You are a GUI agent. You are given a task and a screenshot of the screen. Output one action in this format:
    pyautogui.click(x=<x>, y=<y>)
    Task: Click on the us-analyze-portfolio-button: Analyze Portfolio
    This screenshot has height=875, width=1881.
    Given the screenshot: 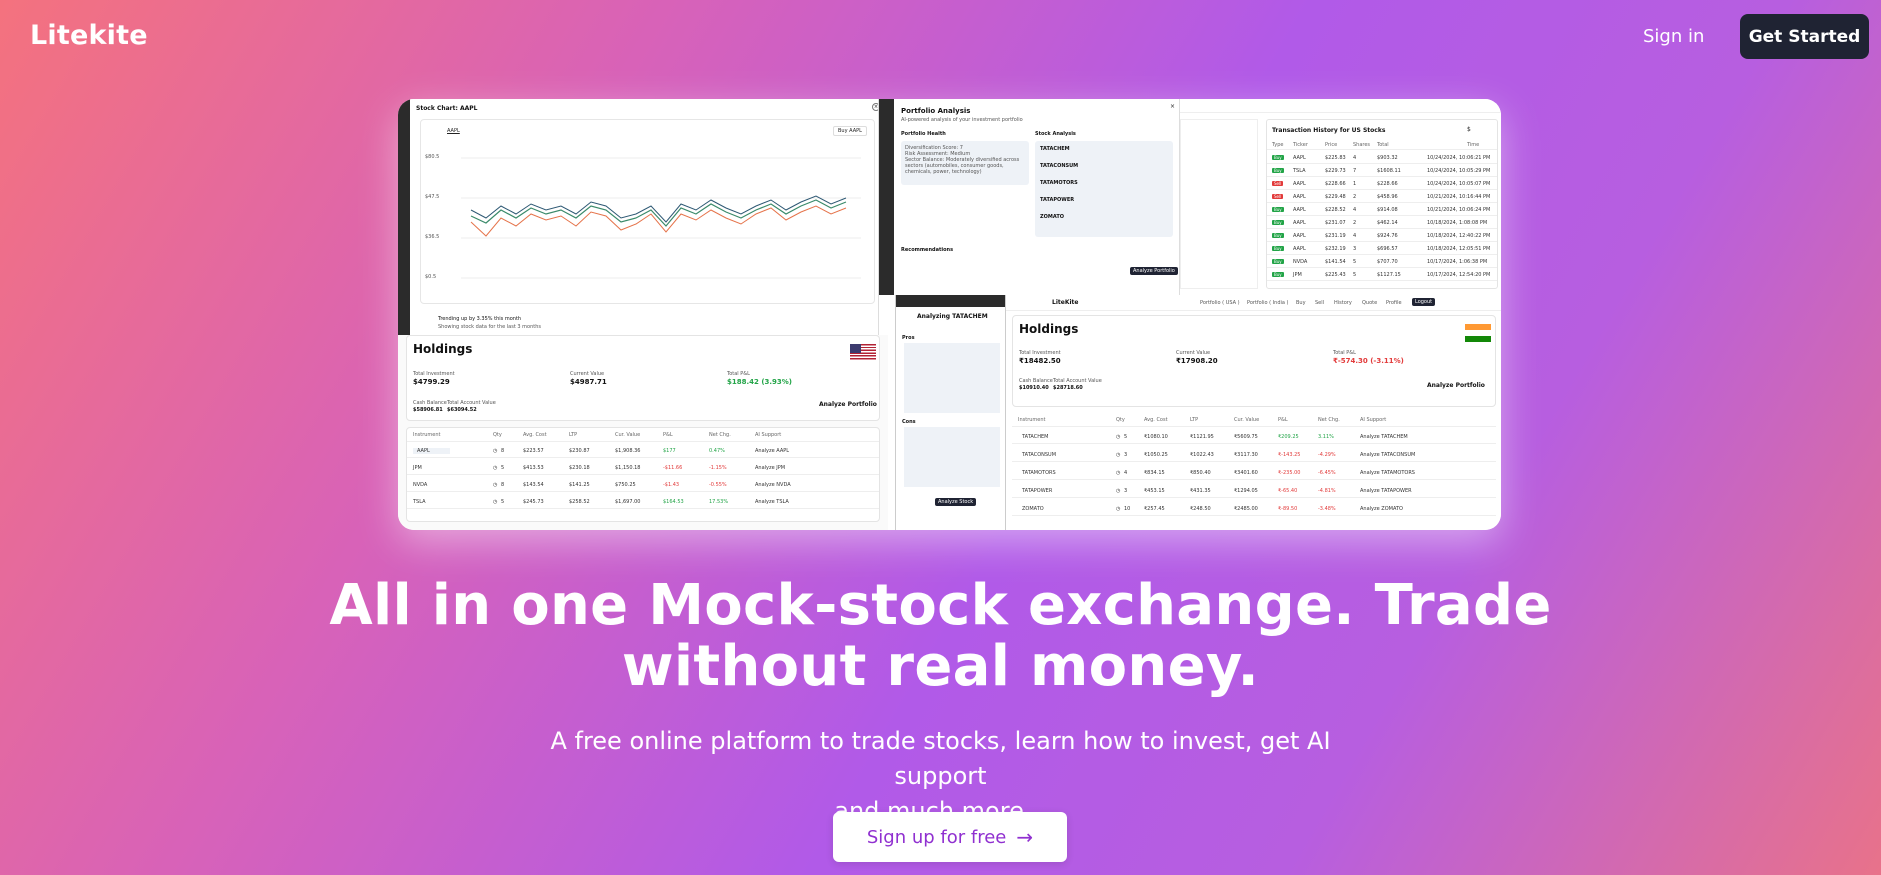 What is the action you would take?
    pyautogui.click(x=848, y=404)
    